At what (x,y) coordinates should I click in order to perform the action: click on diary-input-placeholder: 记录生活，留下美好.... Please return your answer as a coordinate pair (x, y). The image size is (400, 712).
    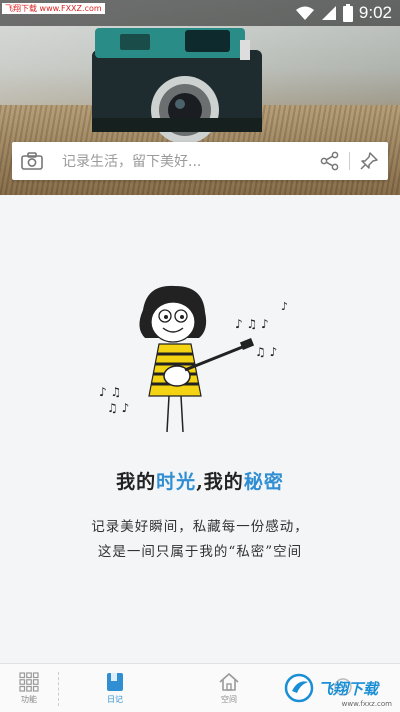
    Looking at the image, I should click on (181, 161).